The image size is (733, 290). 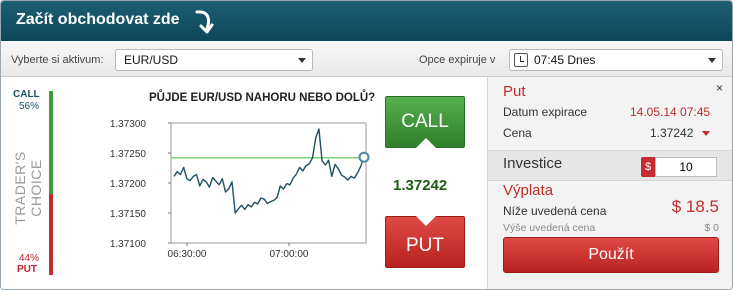 I want to click on header-title: Začít obchodovat zde, so click(x=98, y=19).